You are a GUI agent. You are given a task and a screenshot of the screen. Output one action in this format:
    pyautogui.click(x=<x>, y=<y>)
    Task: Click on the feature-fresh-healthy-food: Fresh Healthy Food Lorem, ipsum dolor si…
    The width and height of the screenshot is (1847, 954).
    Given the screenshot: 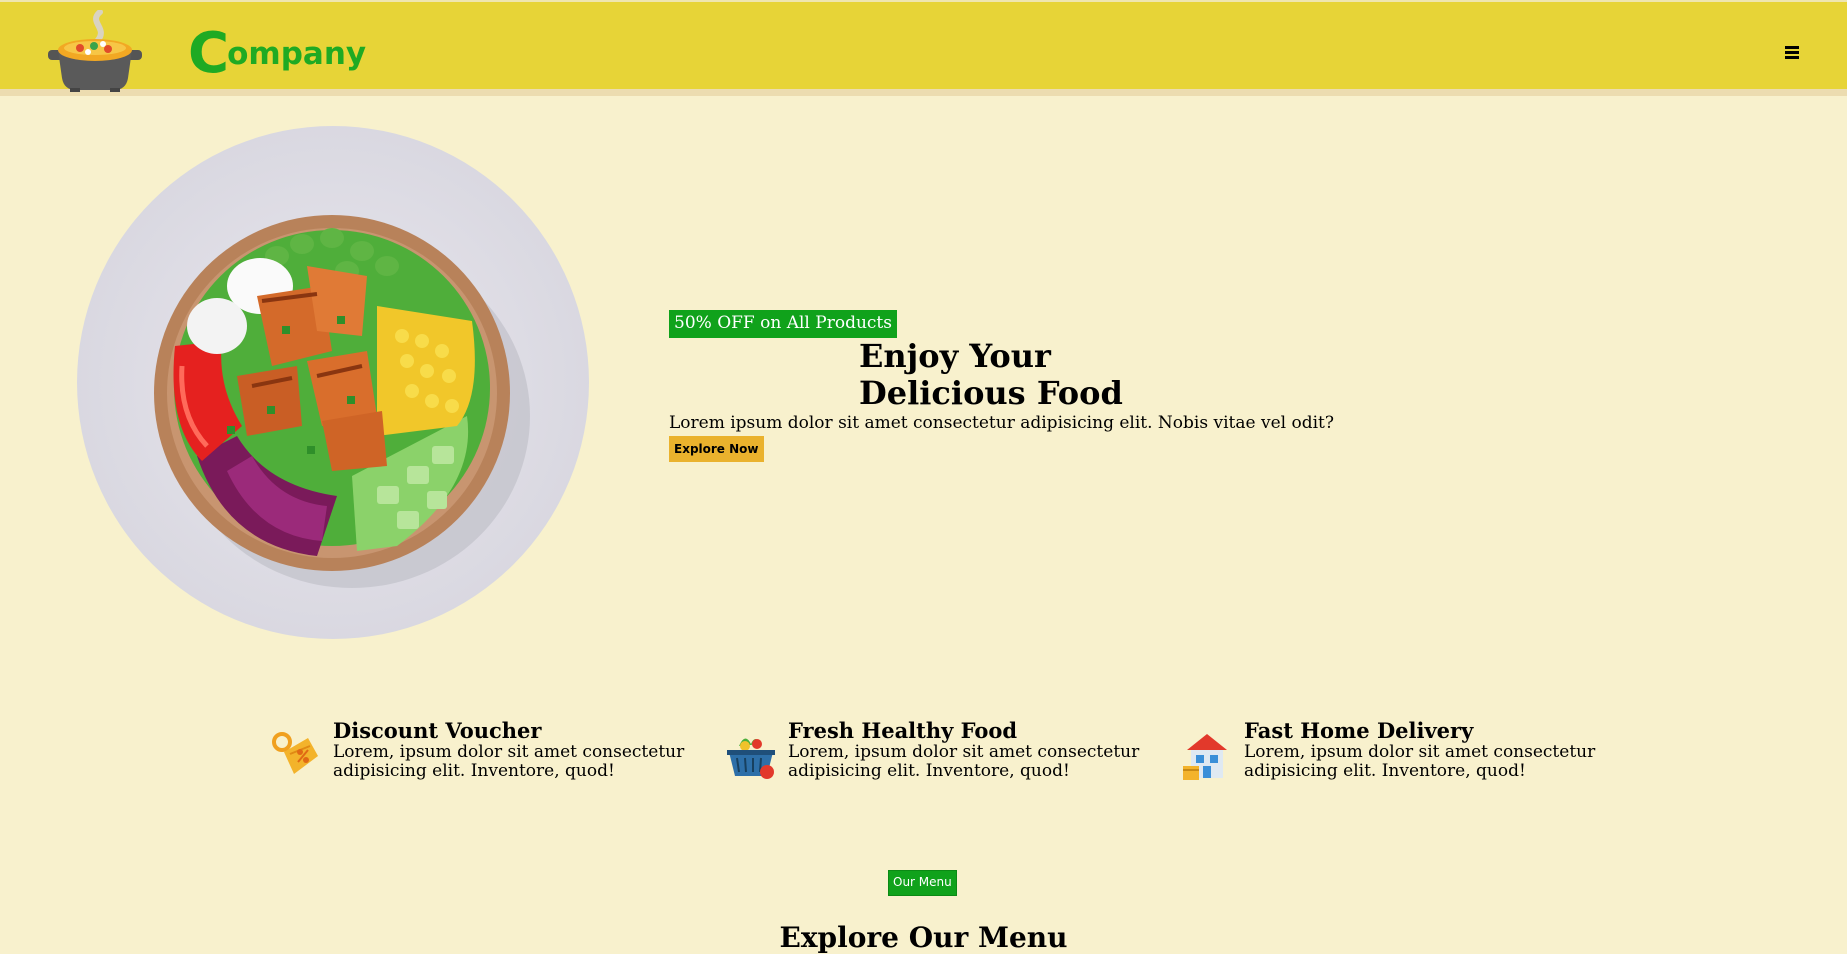 What is the action you would take?
    pyautogui.click(x=935, y=753)
    